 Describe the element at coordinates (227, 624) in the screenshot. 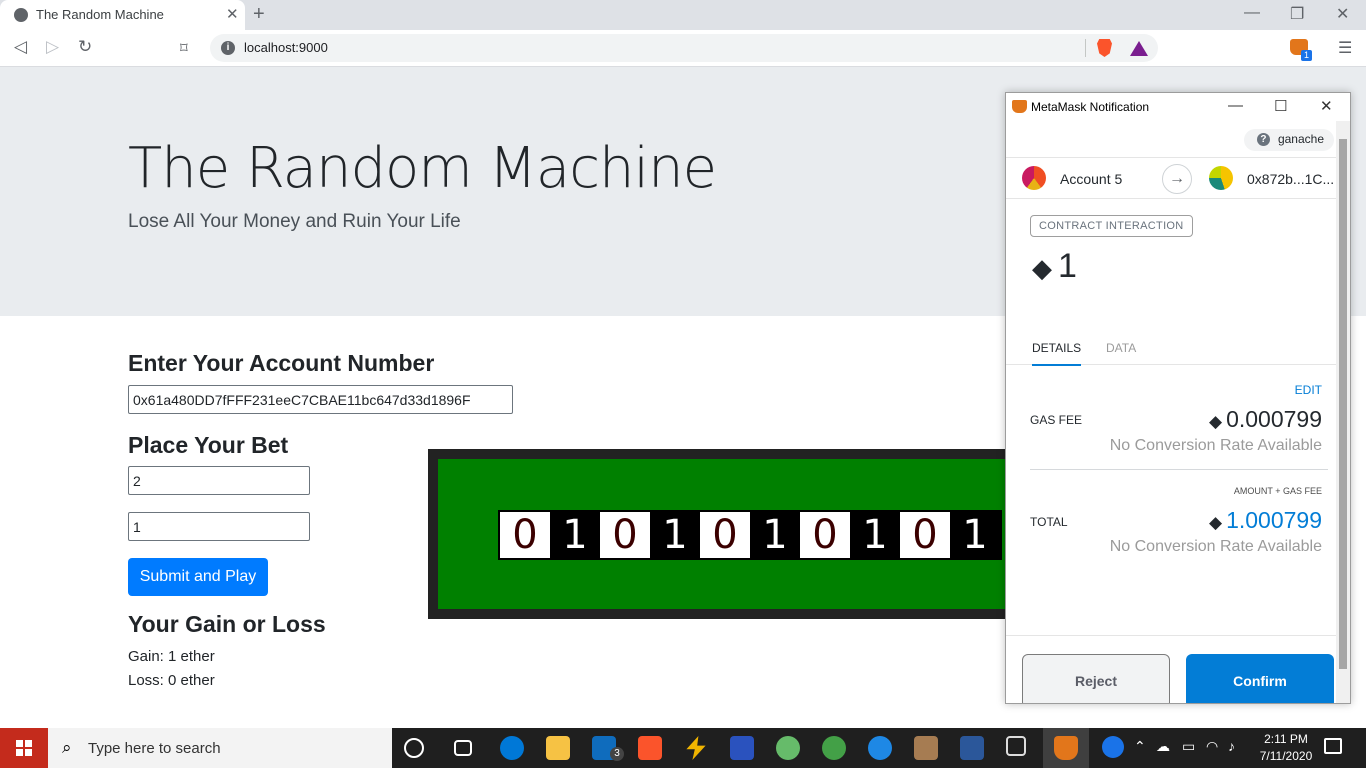

I see `gain-loss-heading: Your Gain or Loss` at that location.